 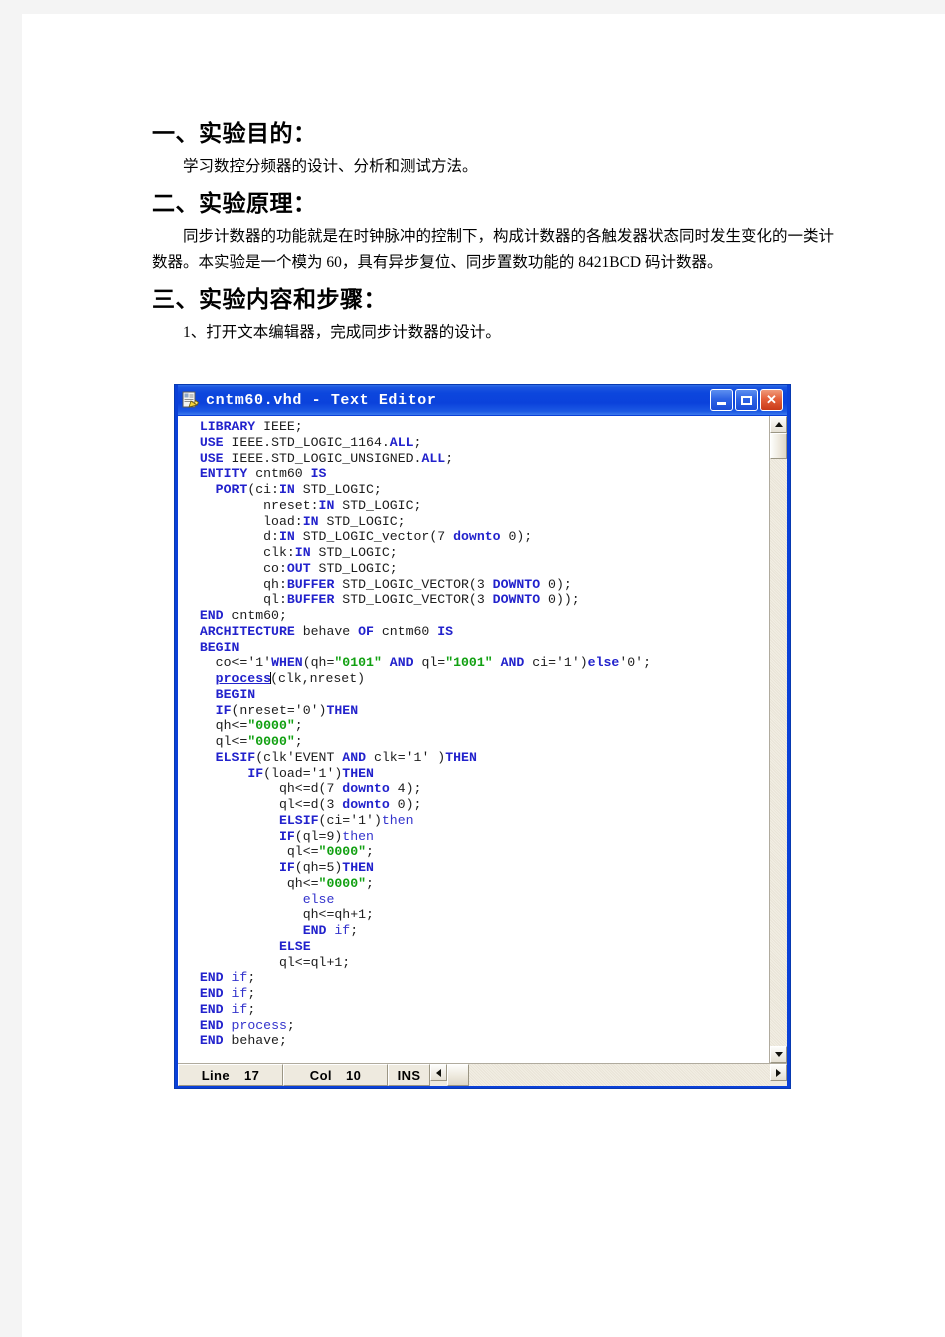 What do you see at coordinates (234, 203) in the screenshot?
I see `section-heading-2: 二、实验原理：` at bounding box center [234, 203].